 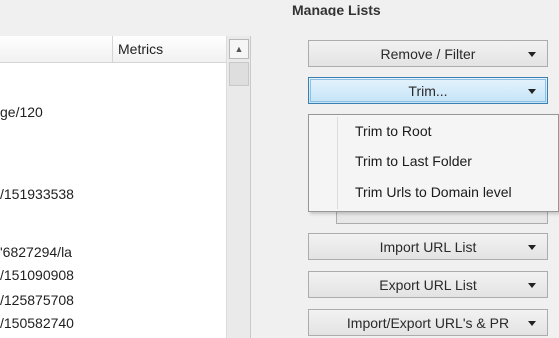 What do you see at coordinates (37, 275) in the screenshot?
I see `list-item: /151090908` at bounding box center [37, 275].